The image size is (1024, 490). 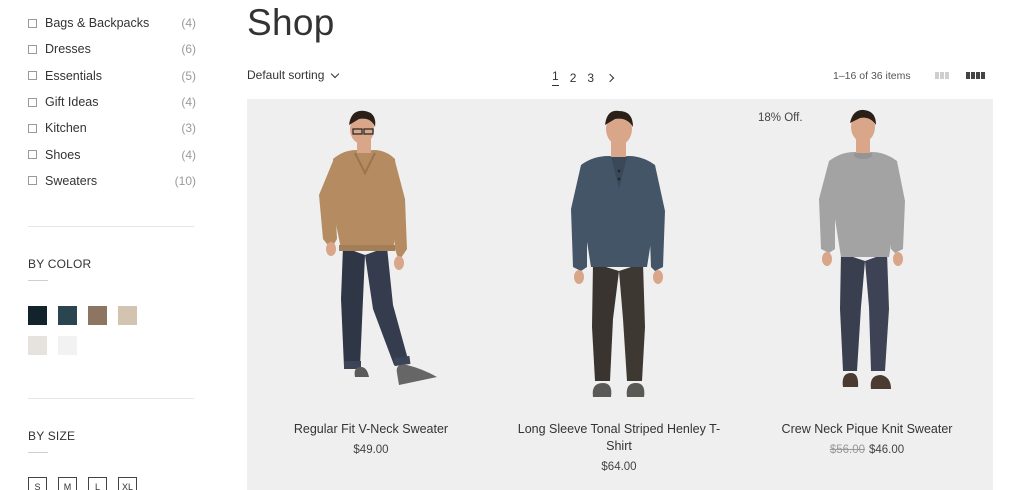 I want to click on category-count: (10), so click(x=185, y=180).